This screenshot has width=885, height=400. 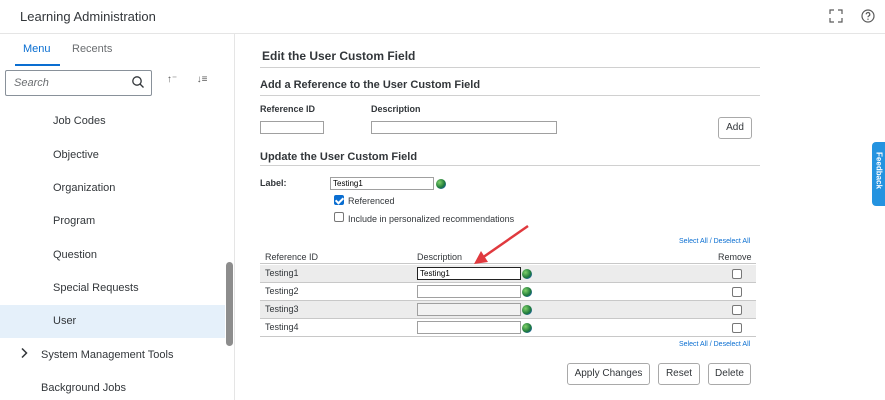 I want to click on reset-button: Reset, so click(x=679, y=374).